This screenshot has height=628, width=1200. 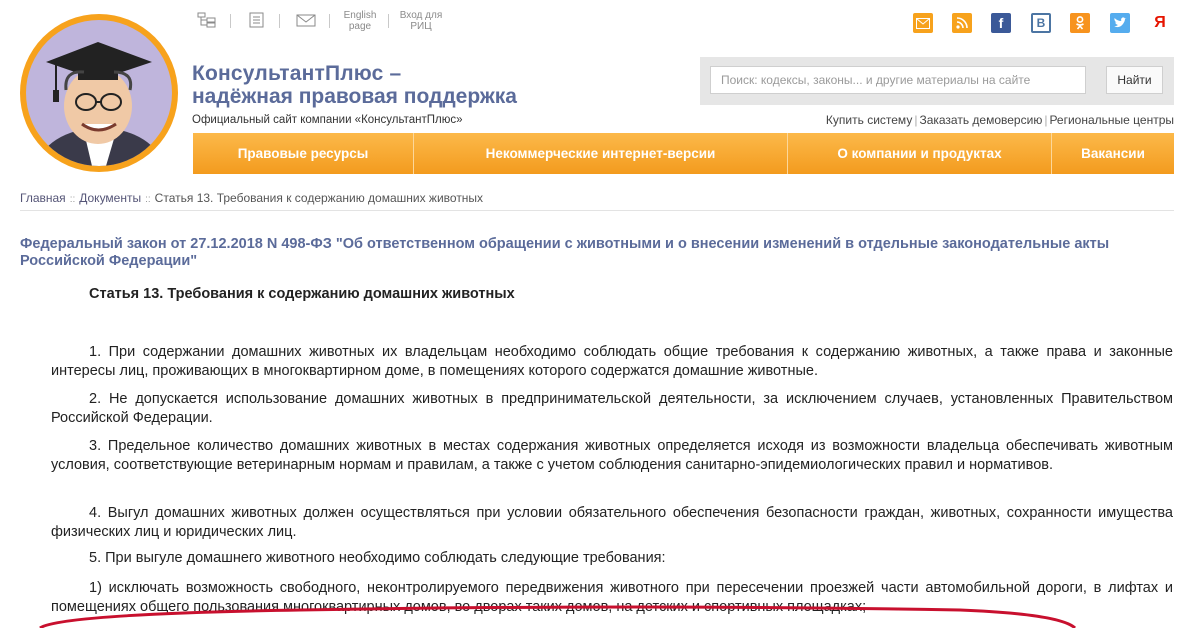 What do you see at coordinates (558, 616) in the screenshot?
I see `red-highlight-annotation` at bounding box center [558, 616].